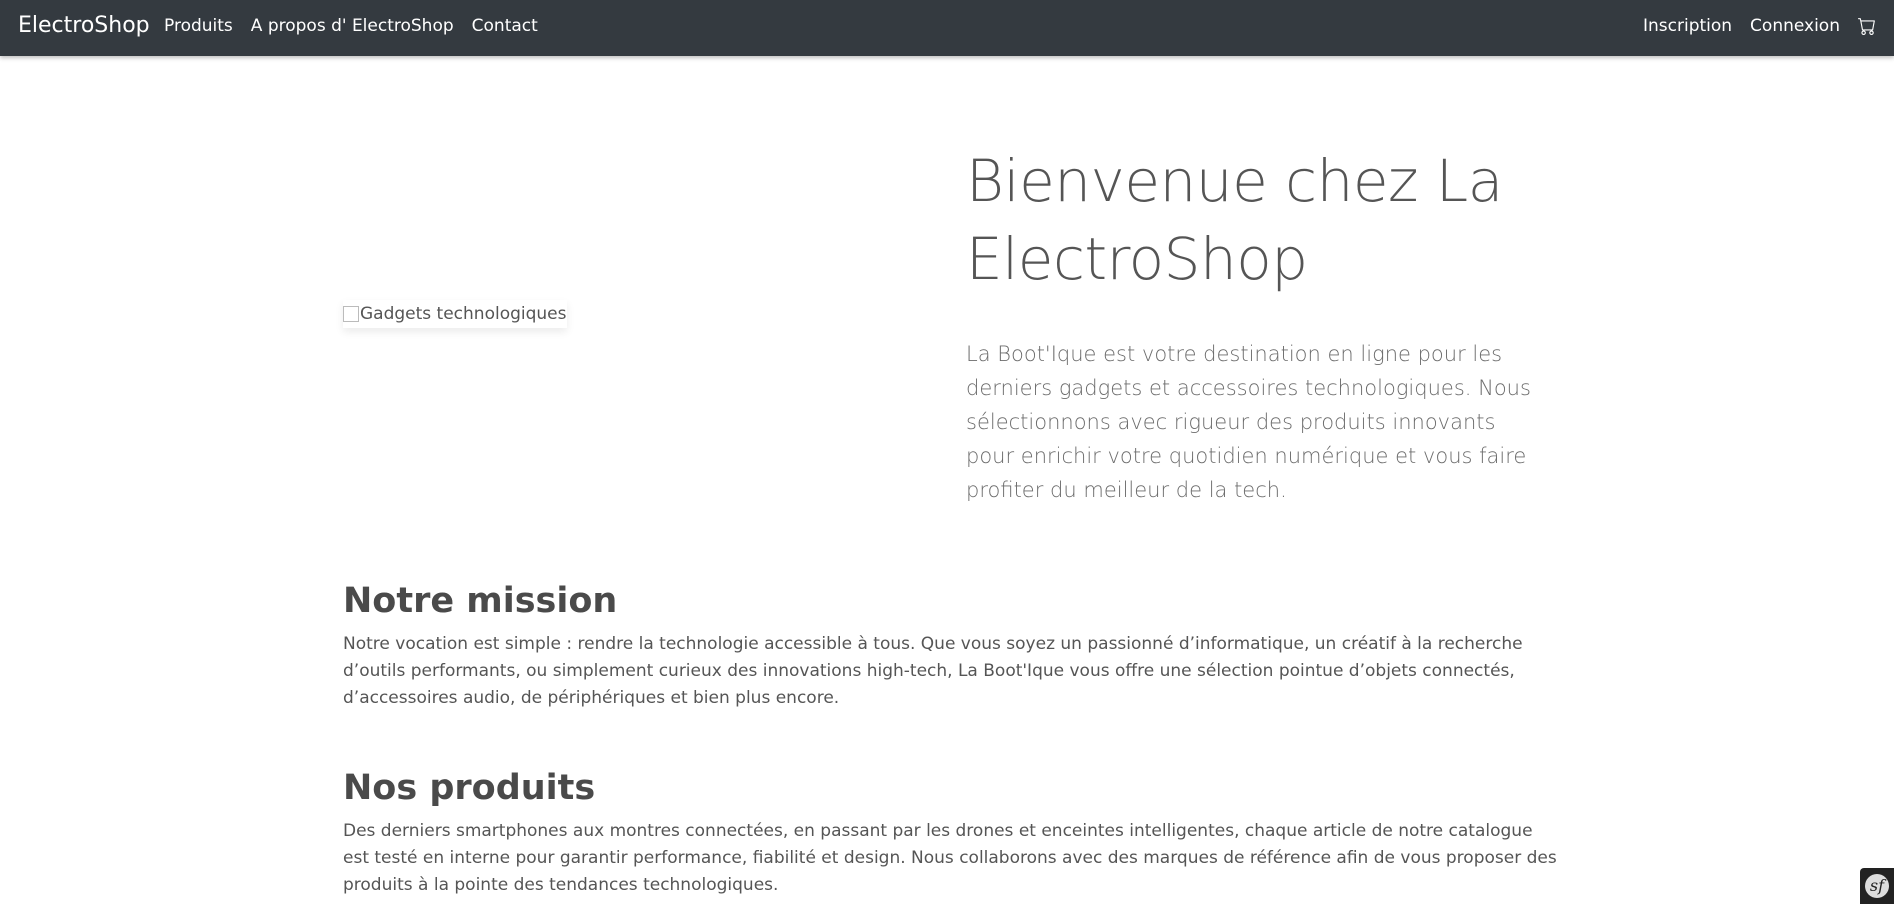 Image resolution: width=1894 pixels, height=904 pixels. I want to click on nav-left: Produits A propos d' ElectroShop Contact, so click(360, 26).